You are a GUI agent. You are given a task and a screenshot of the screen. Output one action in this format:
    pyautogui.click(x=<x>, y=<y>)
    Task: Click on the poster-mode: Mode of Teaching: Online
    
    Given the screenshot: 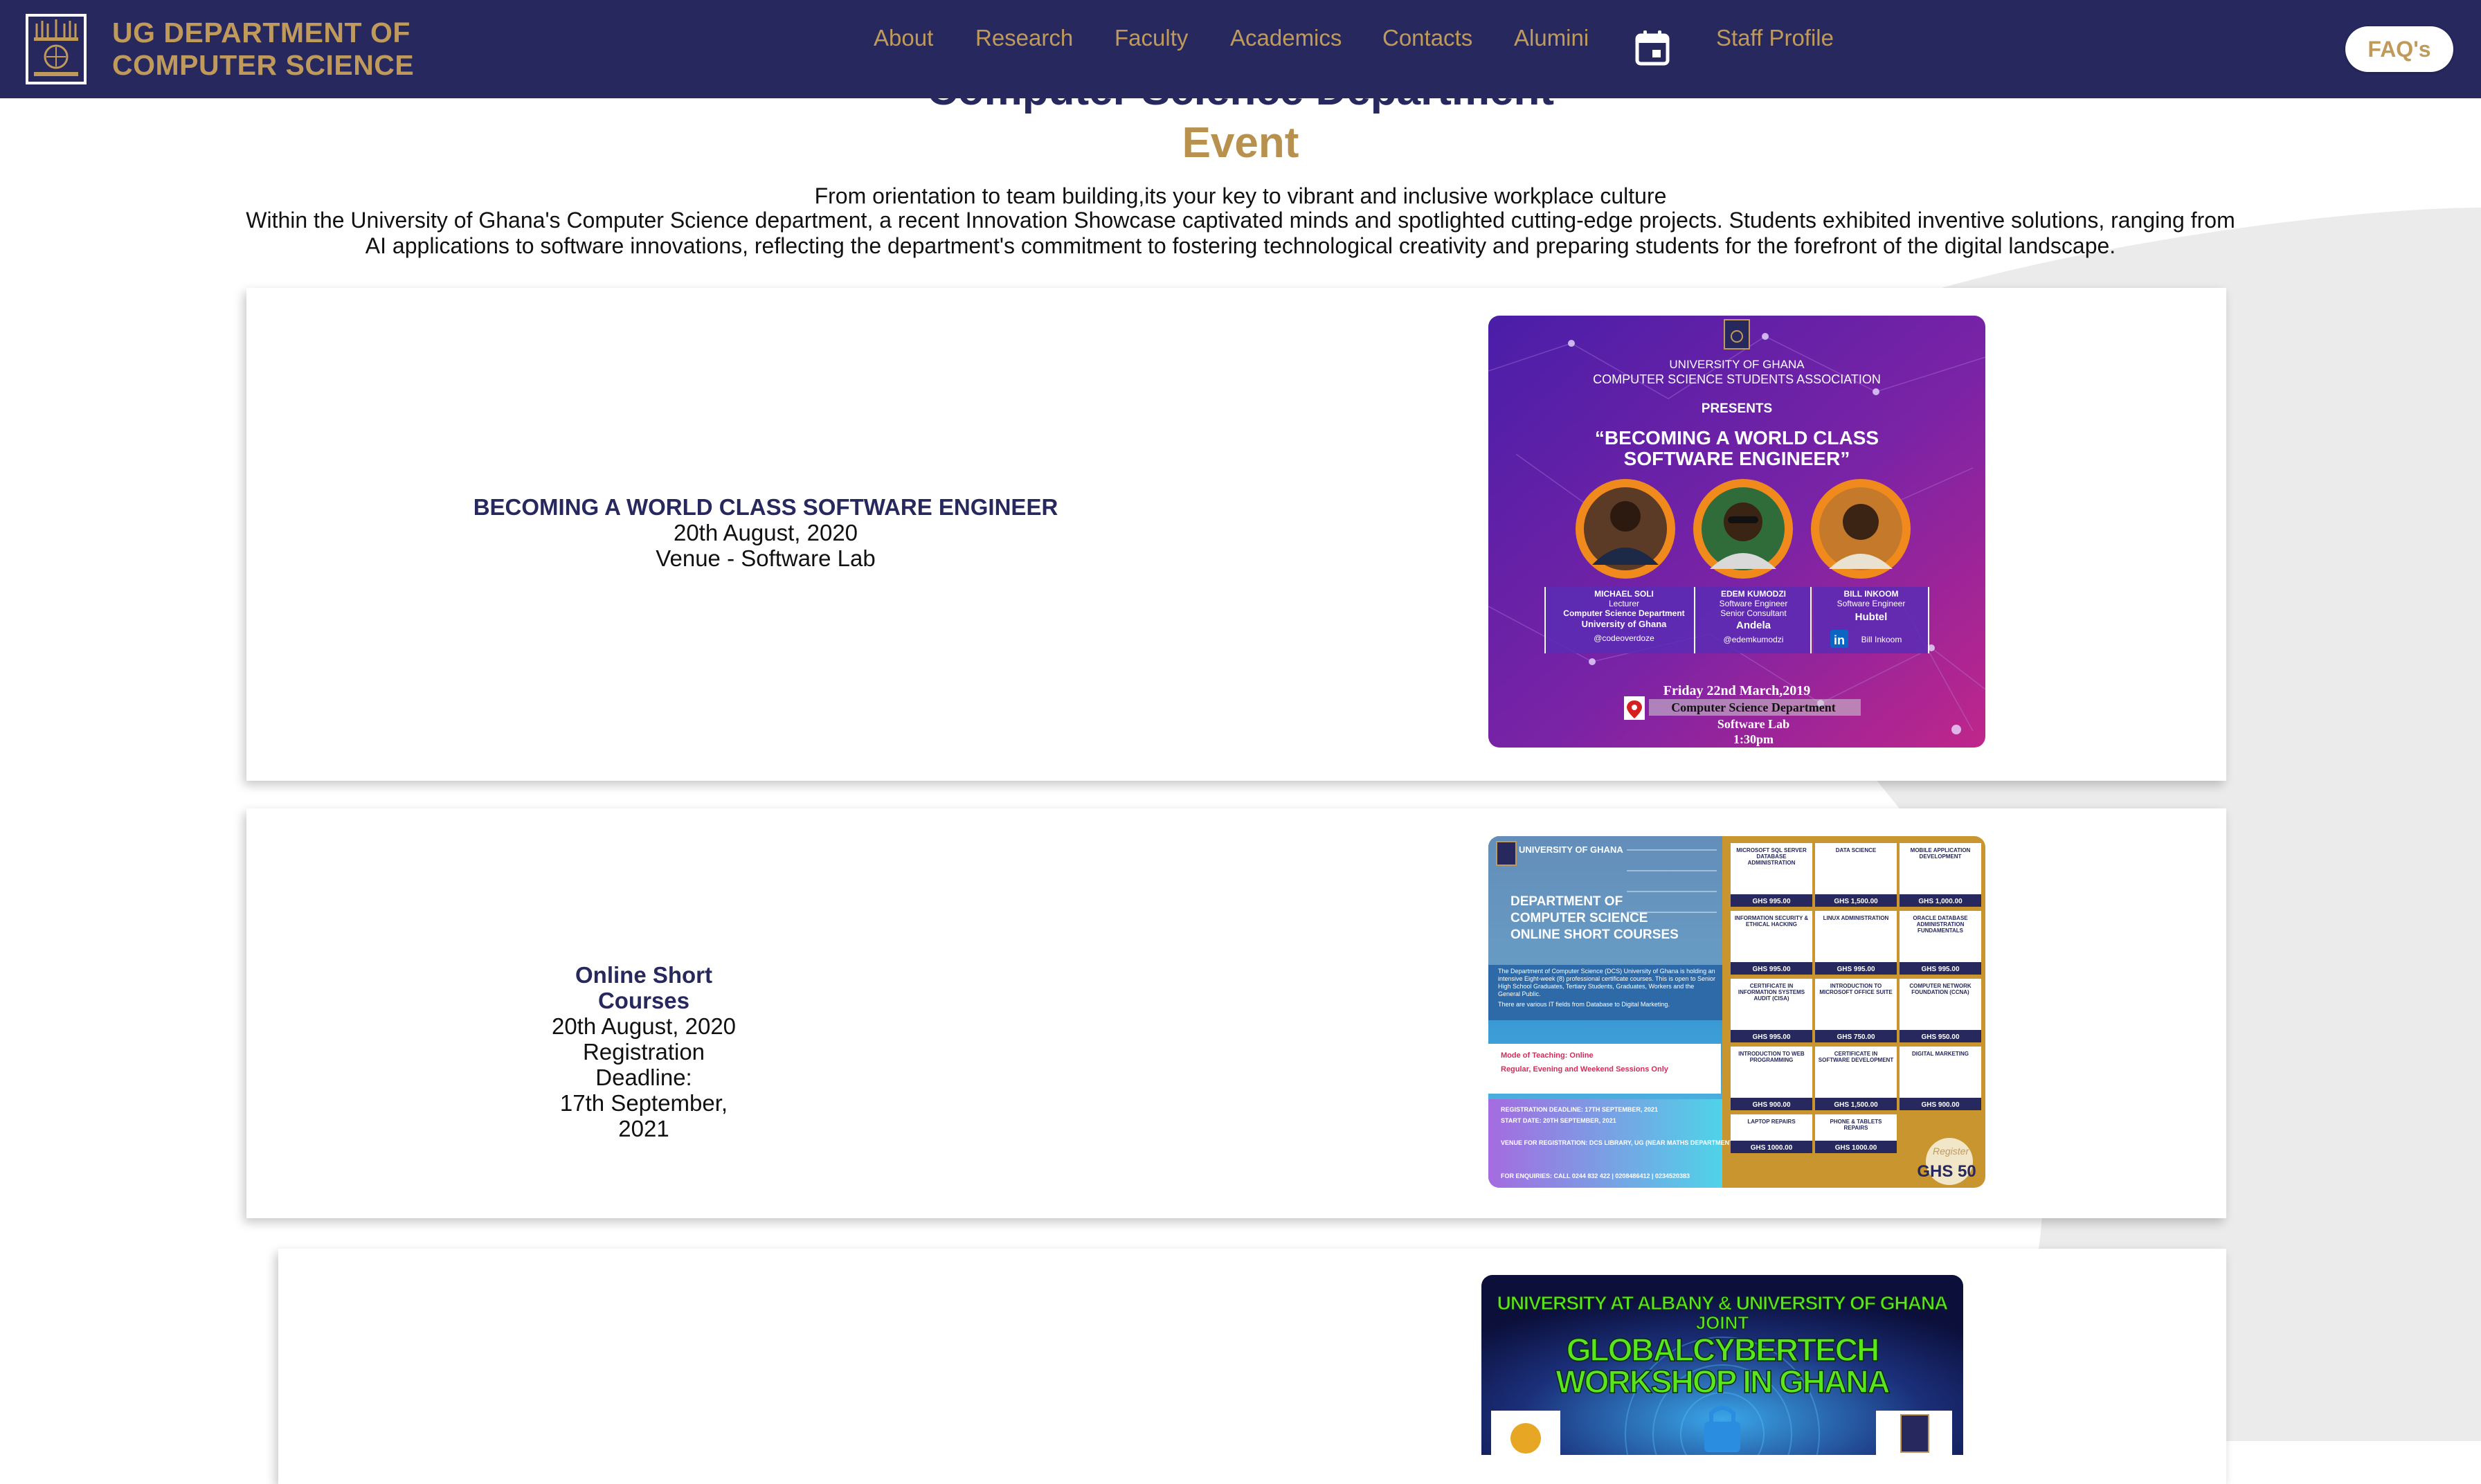 What is the action you would take?
    pyautogui.click(x=1547, y=1055)
    